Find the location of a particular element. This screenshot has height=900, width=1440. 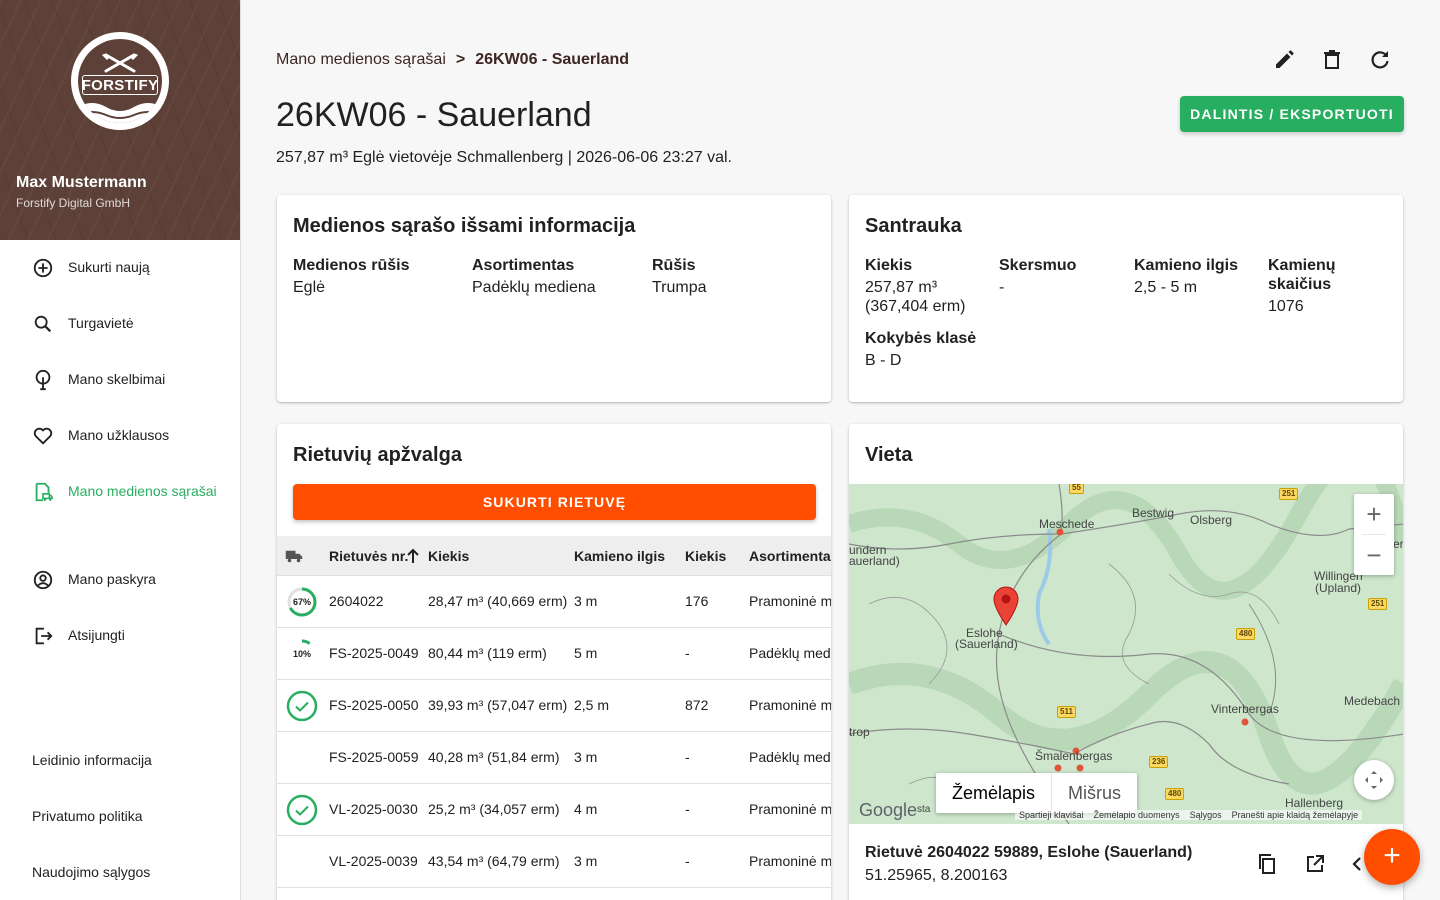

forstify-logo: FORSTIFY is located at coordinates (120, 81).